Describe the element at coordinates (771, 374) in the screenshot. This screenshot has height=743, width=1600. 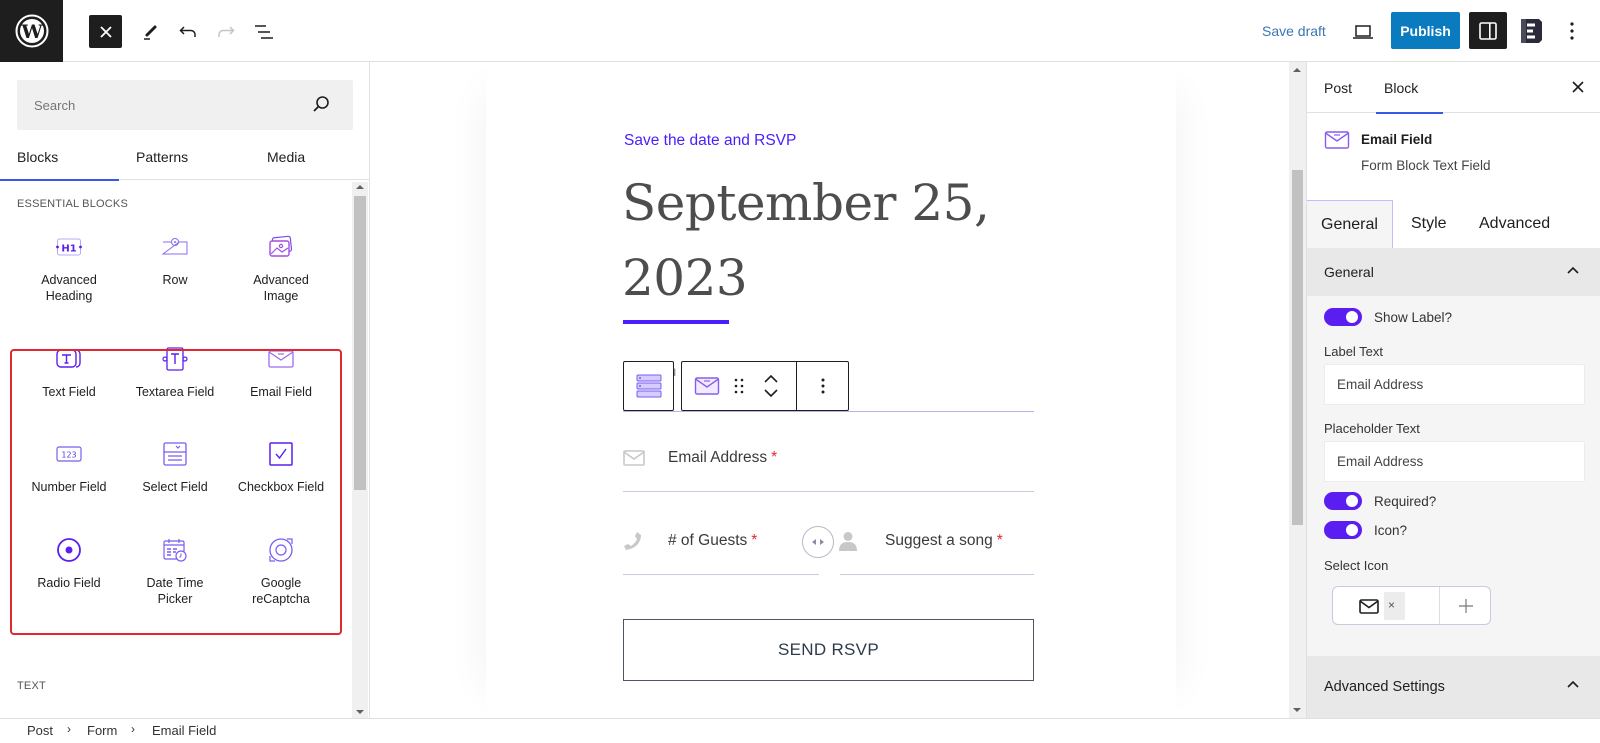
I see `move-up-button` at that location.